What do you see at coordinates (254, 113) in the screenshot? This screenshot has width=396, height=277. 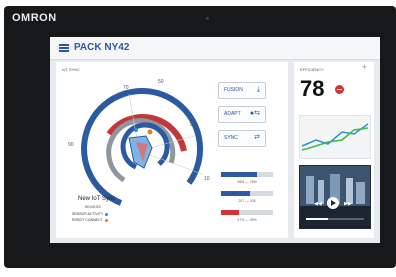 I see `adapt-icon: ●⇆` at bounding box center [254, 113].